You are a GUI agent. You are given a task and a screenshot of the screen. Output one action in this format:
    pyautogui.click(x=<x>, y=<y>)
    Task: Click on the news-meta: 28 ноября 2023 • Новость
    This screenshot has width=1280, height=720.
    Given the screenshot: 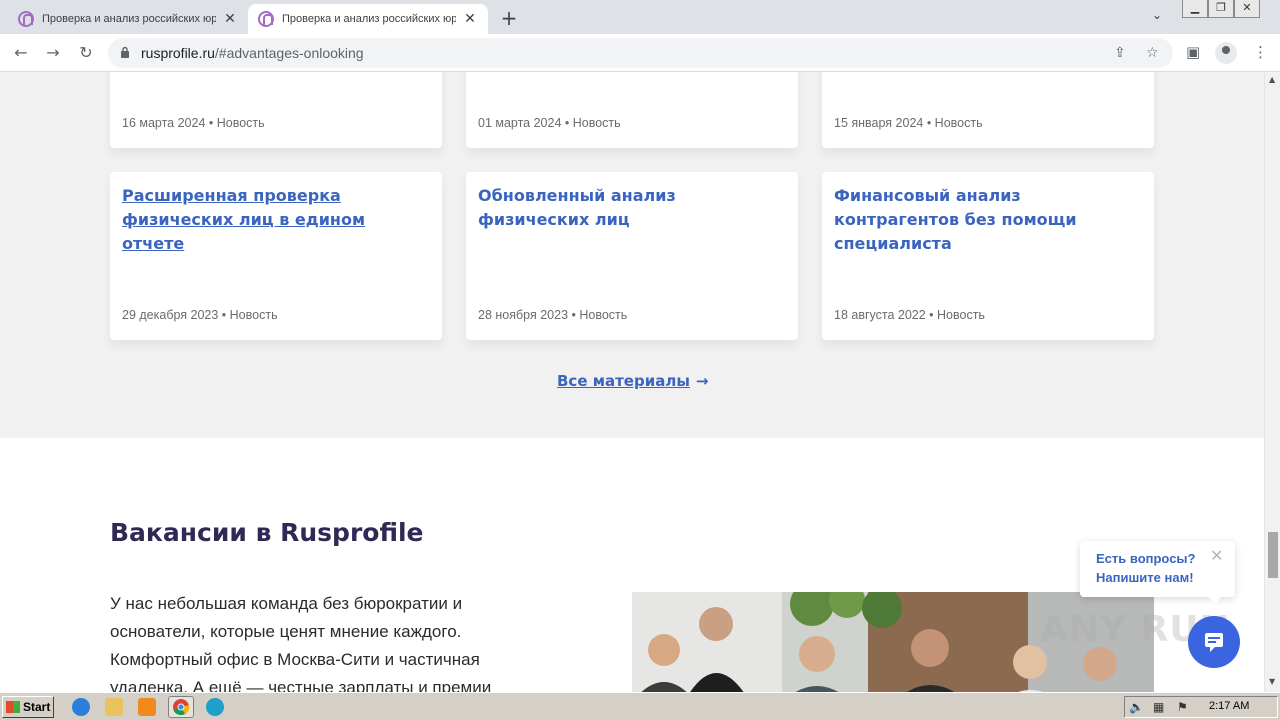 What is the action you would take?
    pyautogui.click(x=553, y=315)
    